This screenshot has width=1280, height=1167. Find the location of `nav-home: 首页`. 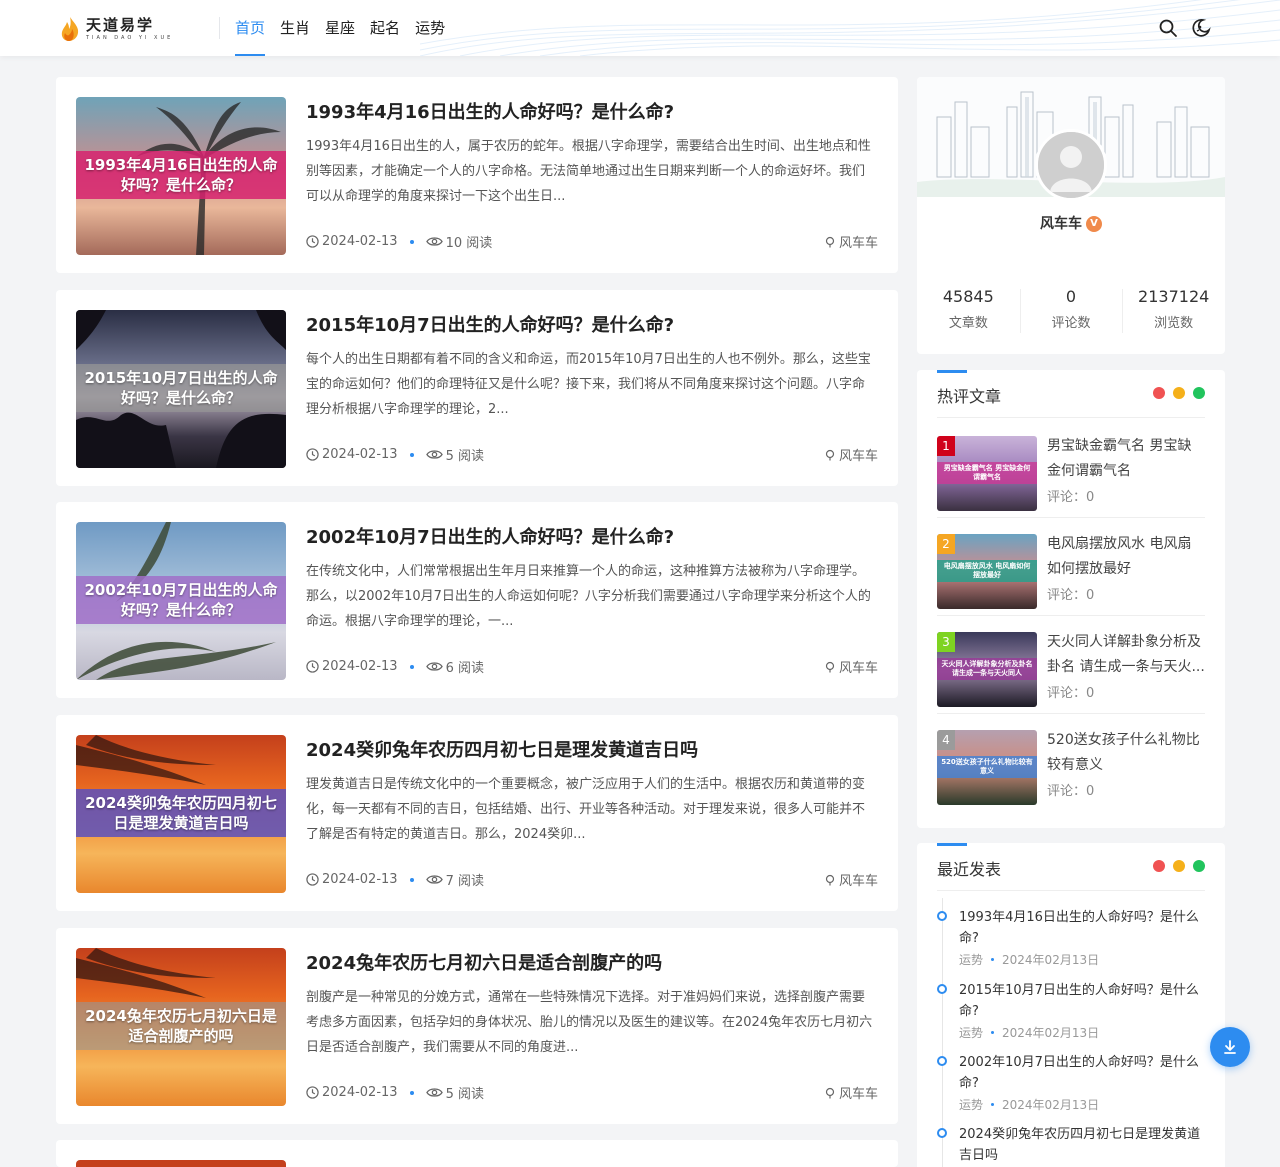

nav-home: 首页 is located at coordinates (250, 28).